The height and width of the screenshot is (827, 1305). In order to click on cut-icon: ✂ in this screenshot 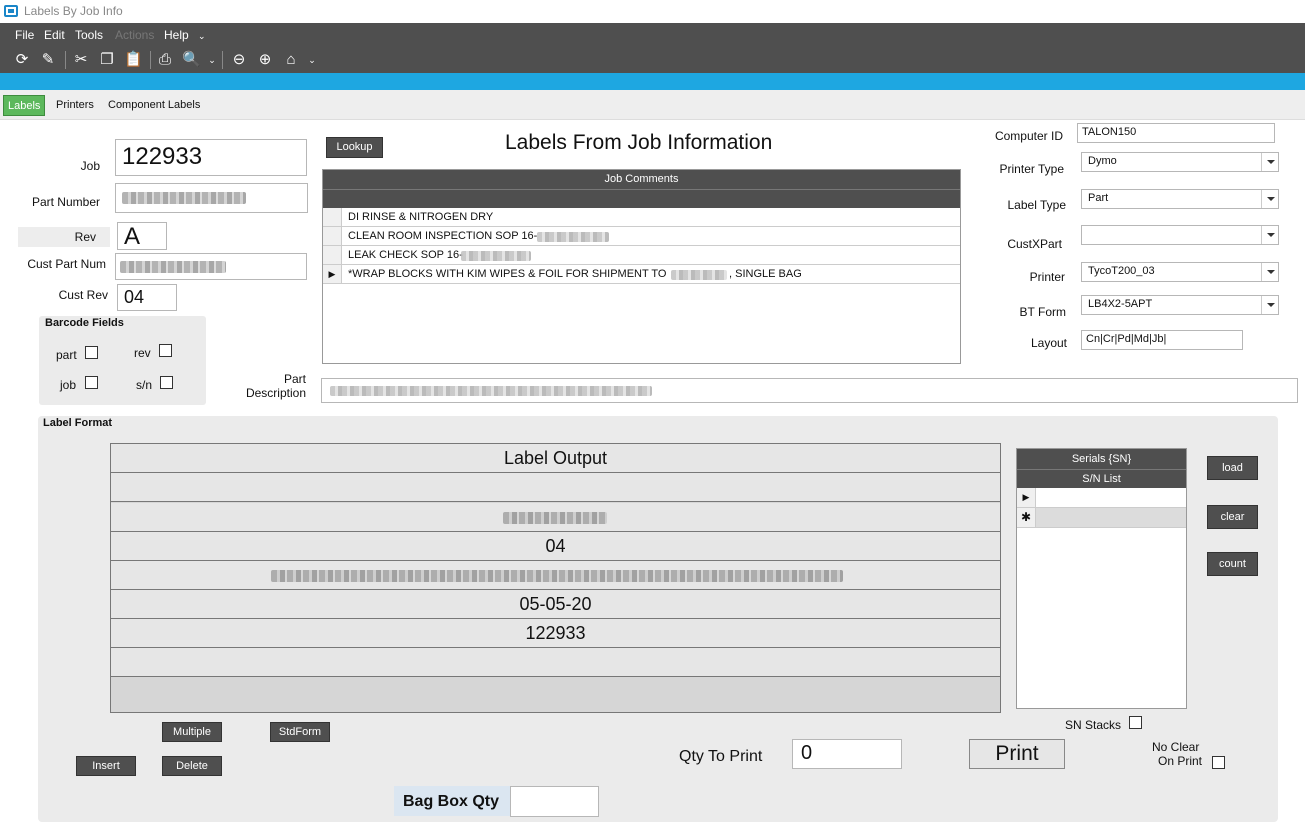, I will do `click(81, 60)`.